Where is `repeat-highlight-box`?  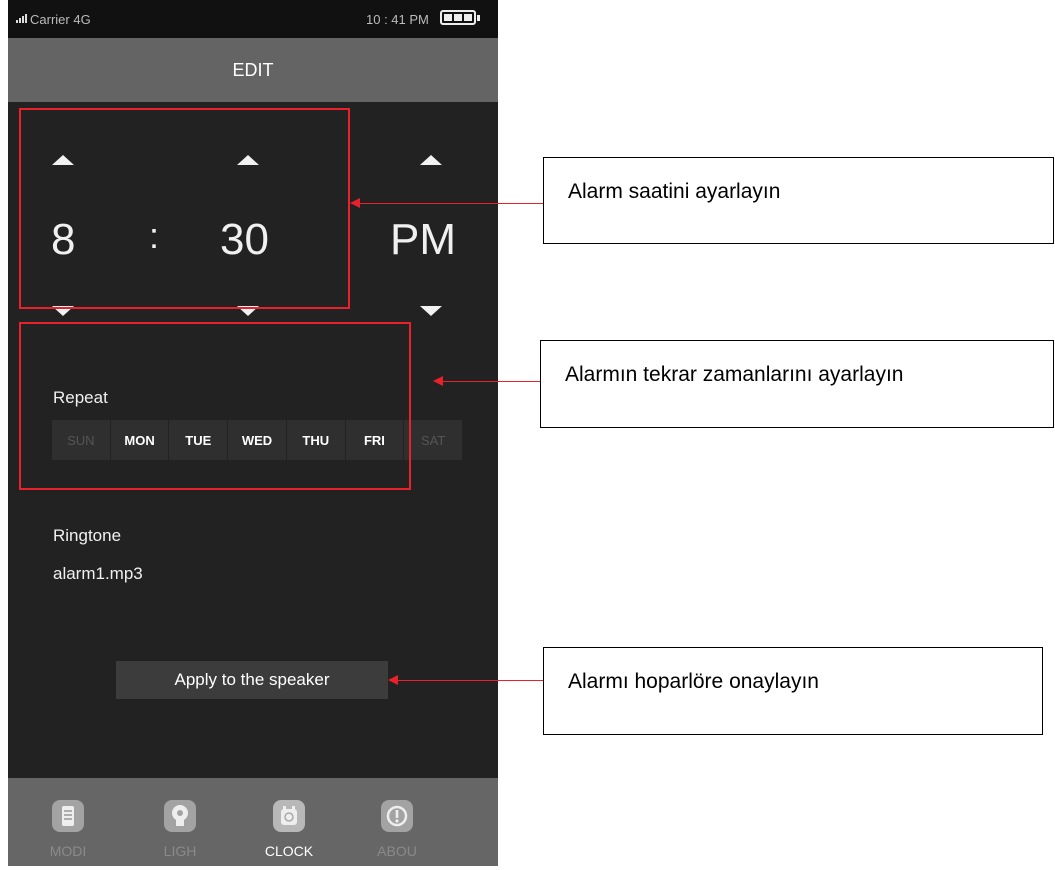
repeat-highlight-box is located at coordinates (215, 406).